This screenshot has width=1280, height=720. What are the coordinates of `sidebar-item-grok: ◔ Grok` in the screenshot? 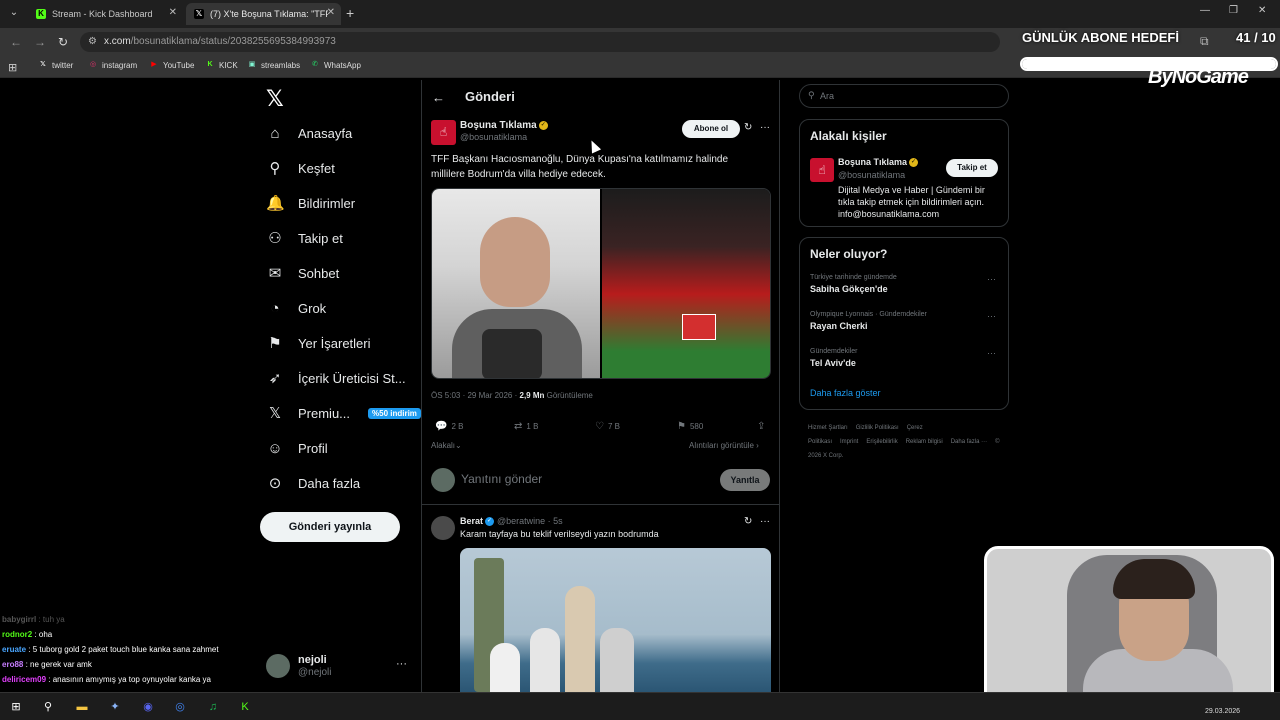 It's located at (296, 308).